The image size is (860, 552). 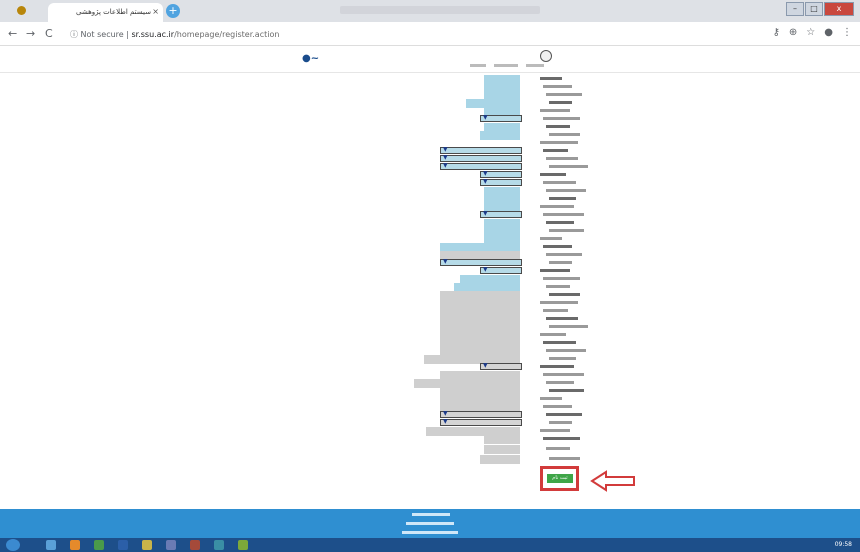 What do you see at coordinates (49, 33) in the screenshot?
I see `reload-icon: C` at bounding box center [49, 33].